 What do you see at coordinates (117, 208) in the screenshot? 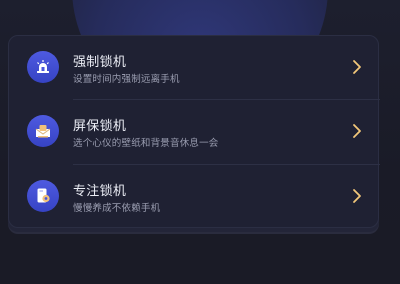
I see `option-subtitle: 慢慢养成不依赖手机` at bounding box center [117, 208].